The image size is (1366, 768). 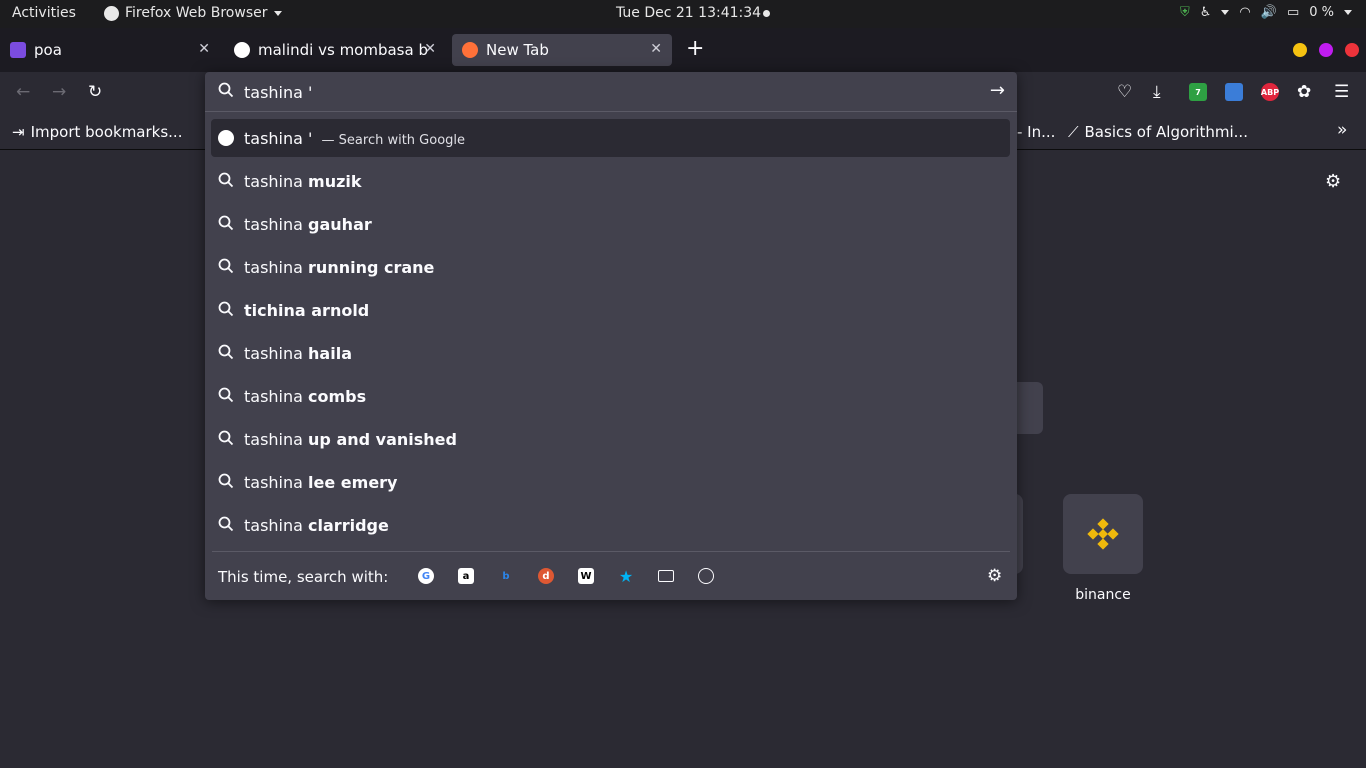 What do you see at coordinates (562, 50) in the screenshot?
I see `tab-new-tab: New Tab ✕` at bounding box center [562, 50].